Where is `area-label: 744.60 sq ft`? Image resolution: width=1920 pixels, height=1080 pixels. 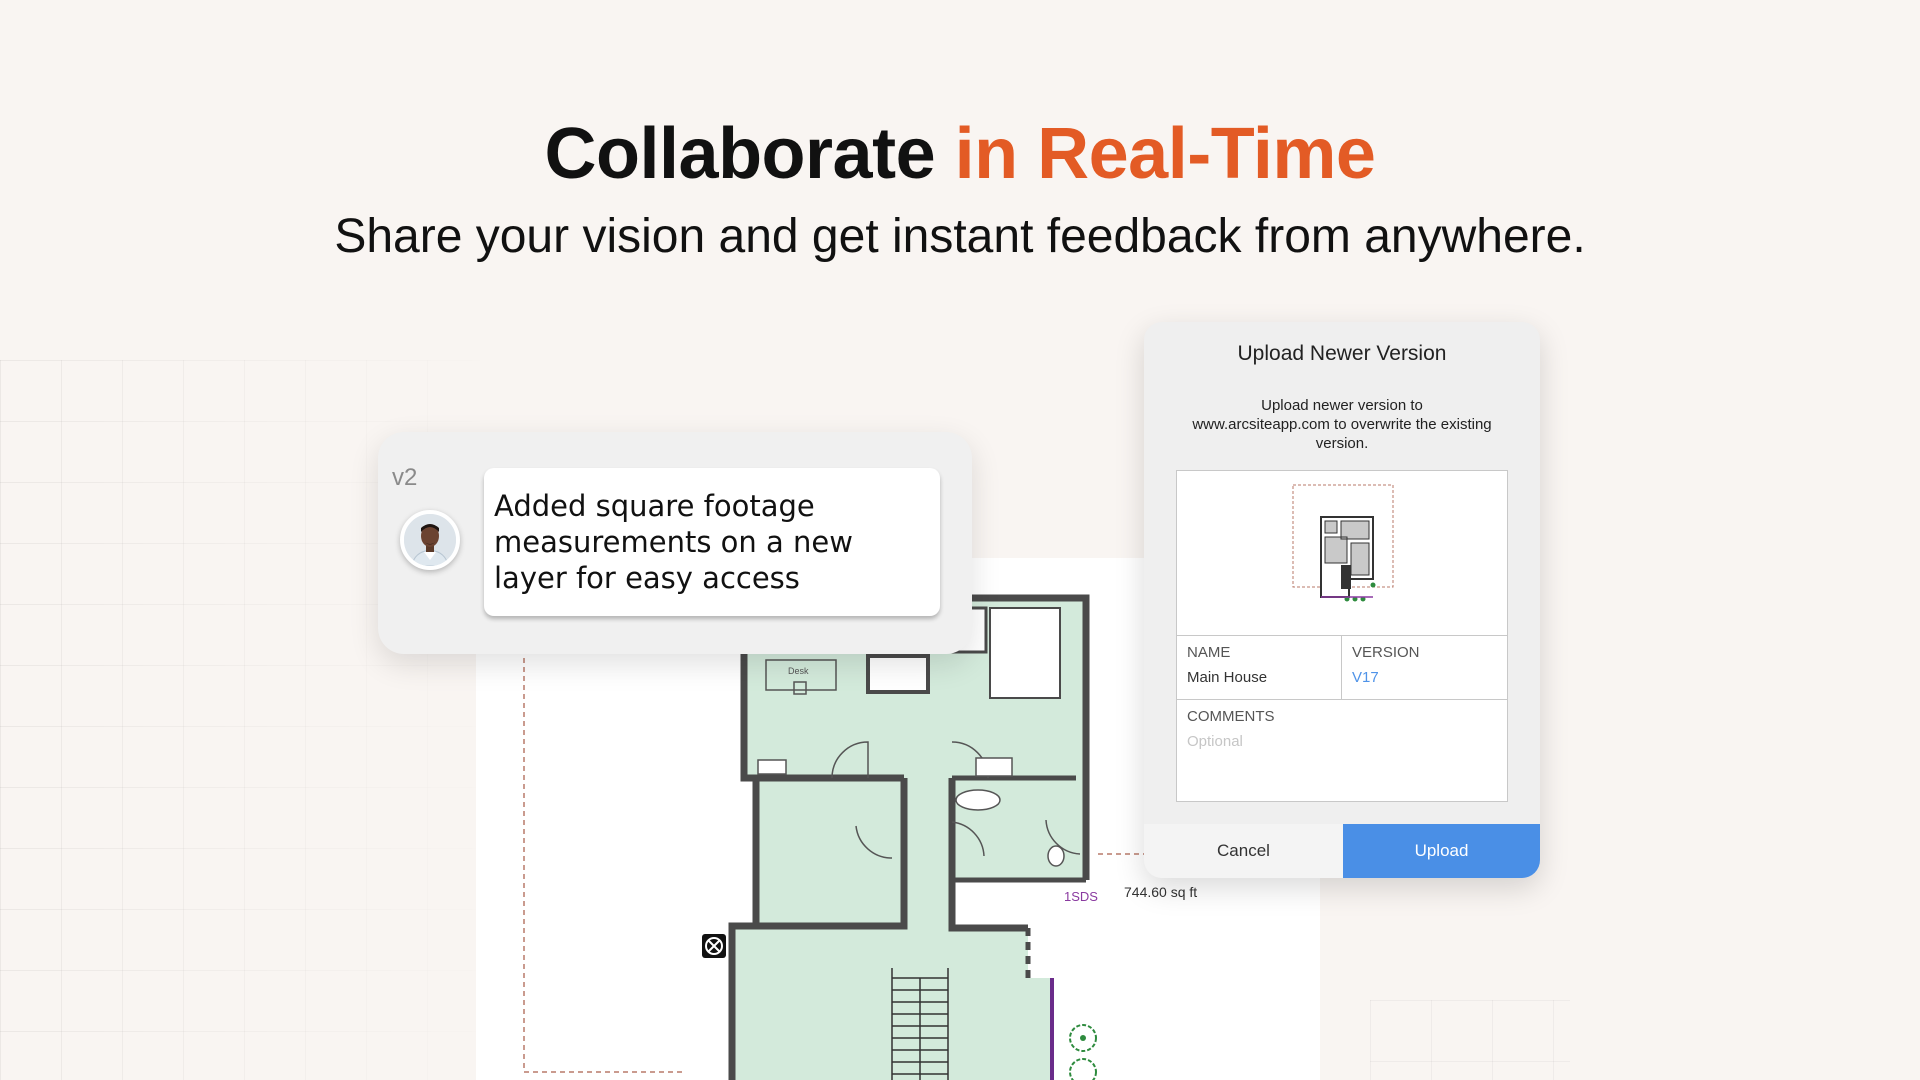 area-label: 744.60 sq ft is located at coordinates (1160, 892).